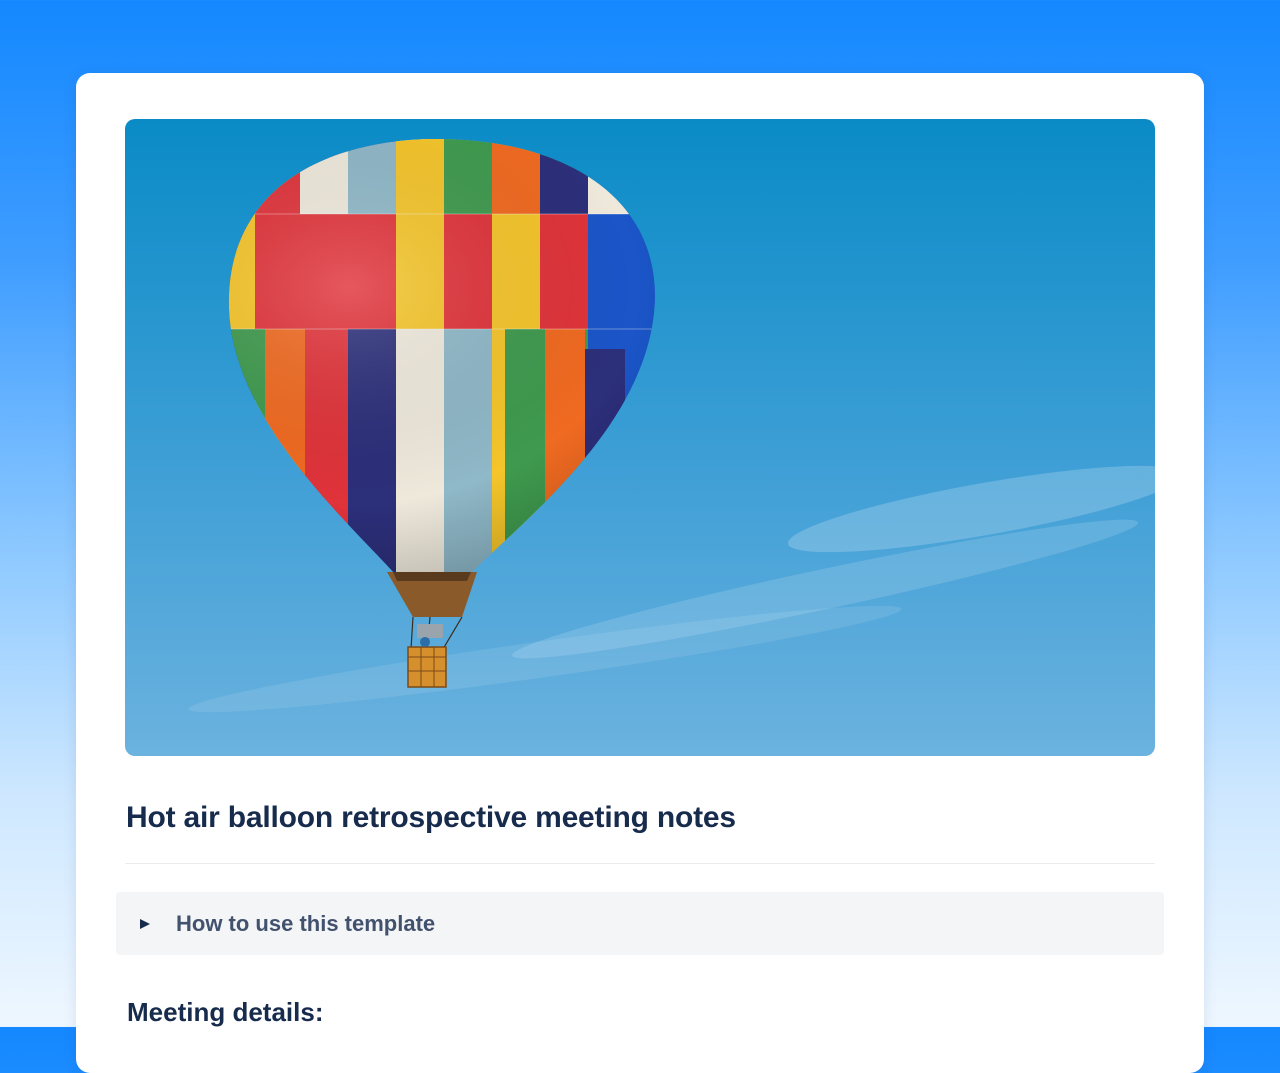  Describe the element at coordinates (145, 924) in the screenshot. I see `triangle-right-icon` at that location.